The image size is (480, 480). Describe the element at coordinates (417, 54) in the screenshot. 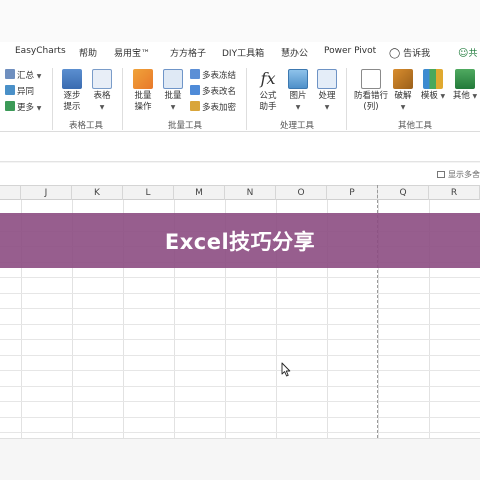

I see `tell-me-label: 告诉我` at that location.